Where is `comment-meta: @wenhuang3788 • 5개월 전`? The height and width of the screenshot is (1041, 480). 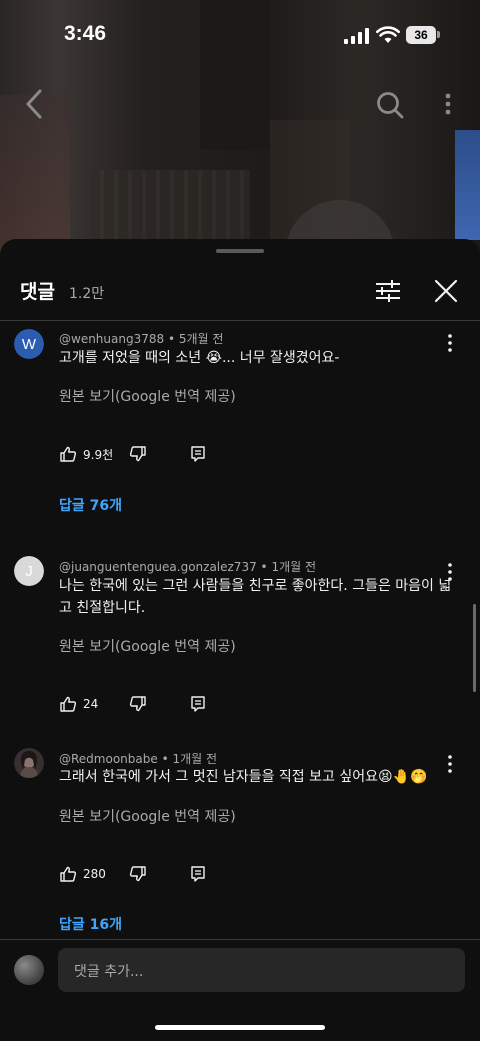
comment-meta: @wenhuang3788 • 5개월 전 is located at coordinates (141, 338).